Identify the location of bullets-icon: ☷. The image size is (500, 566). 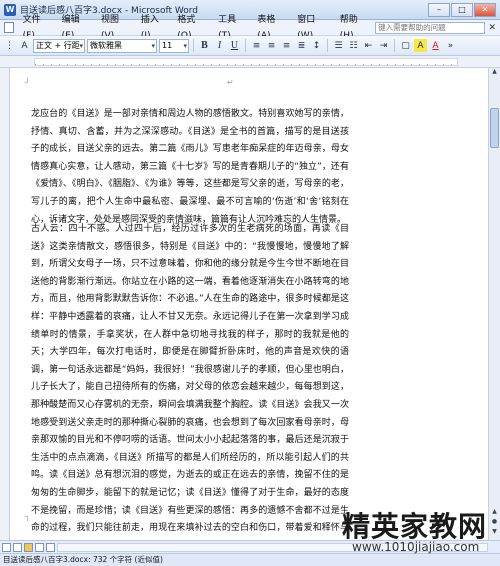
(353, 45).